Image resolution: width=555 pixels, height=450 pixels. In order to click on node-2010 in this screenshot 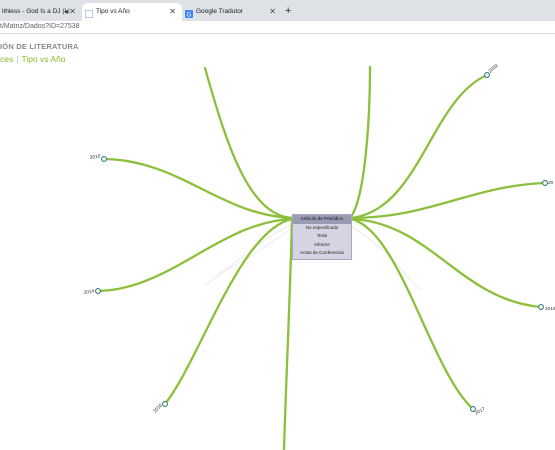, I will do `click(104, 159)`.